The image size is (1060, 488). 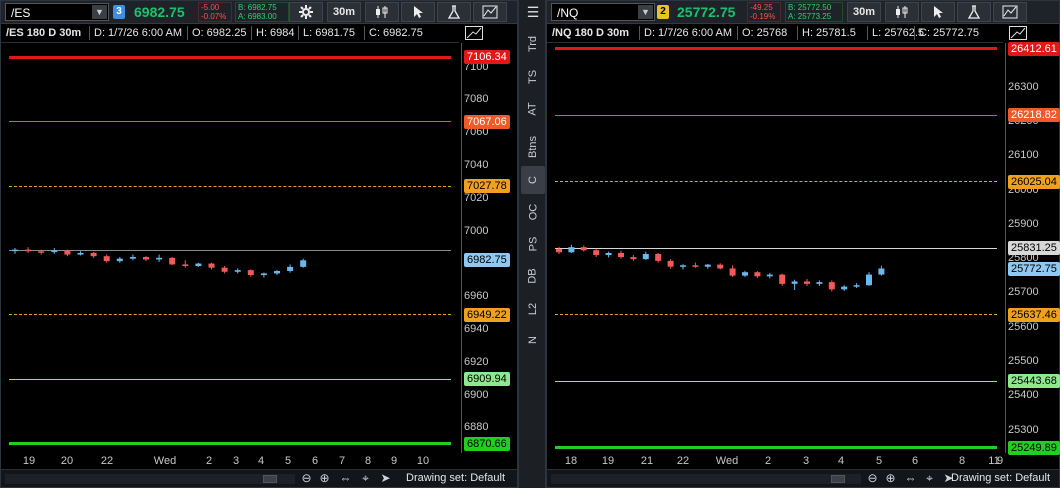 What do you see at coordinates (663, 12) in the screenshot?
I see `link-group-badge: 2` at bounding box center [663, 12].